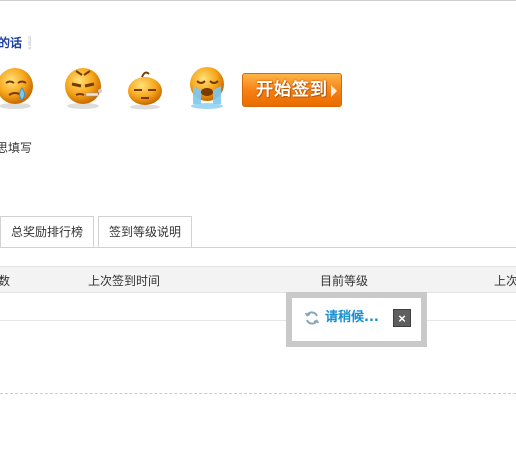  What do you see at coordinates (29, 43) in the screenshot?
I see `prompt-exclamation-icon: ❕` at bounding box center [29, 43].